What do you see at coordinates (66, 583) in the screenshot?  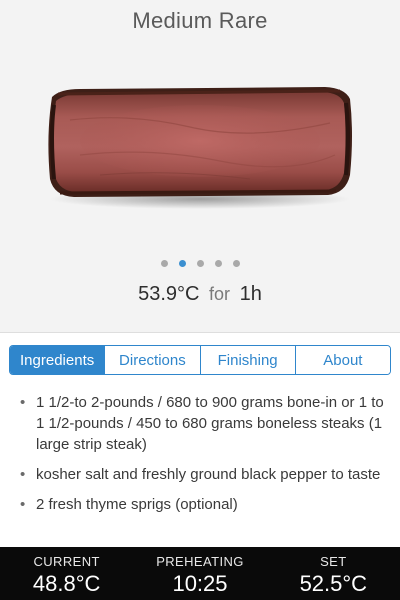 I see `current-value: 48.8°C` at bounding box center [66, 583].